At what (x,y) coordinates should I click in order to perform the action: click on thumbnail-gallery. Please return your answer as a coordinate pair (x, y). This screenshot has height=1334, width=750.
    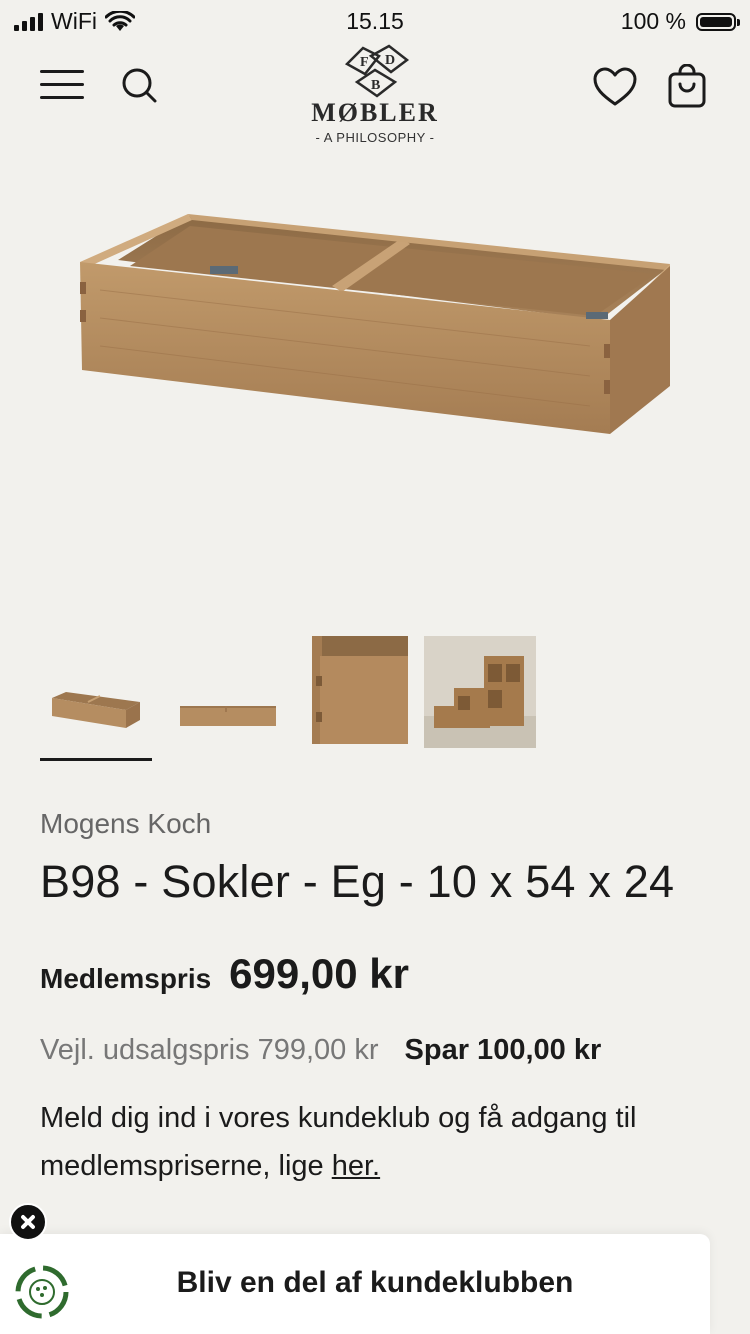
    Looking at the image, I should click on (380, 701).